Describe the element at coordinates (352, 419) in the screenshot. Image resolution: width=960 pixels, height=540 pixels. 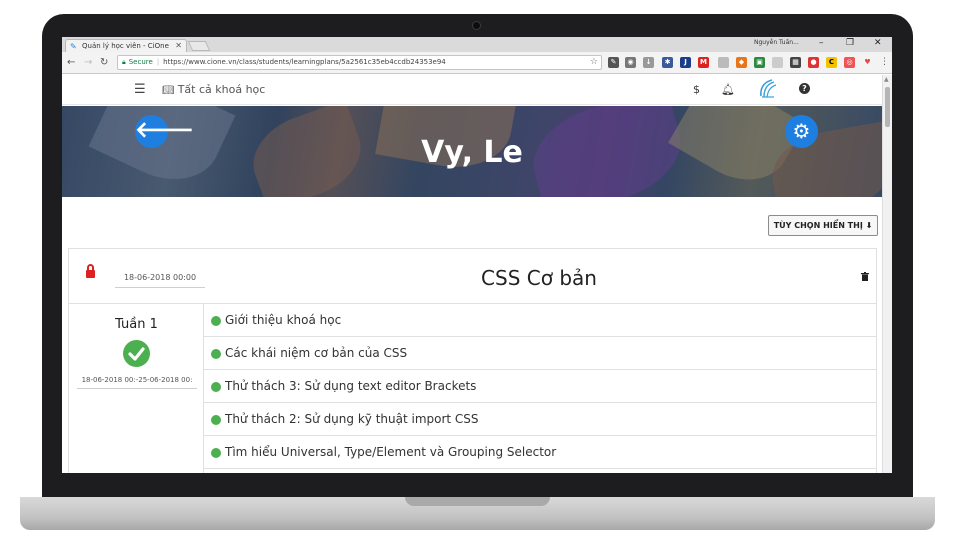
I see `lesson-title: Thử thách 2: Sử dụng kỹ thuật import CSS` at that location.